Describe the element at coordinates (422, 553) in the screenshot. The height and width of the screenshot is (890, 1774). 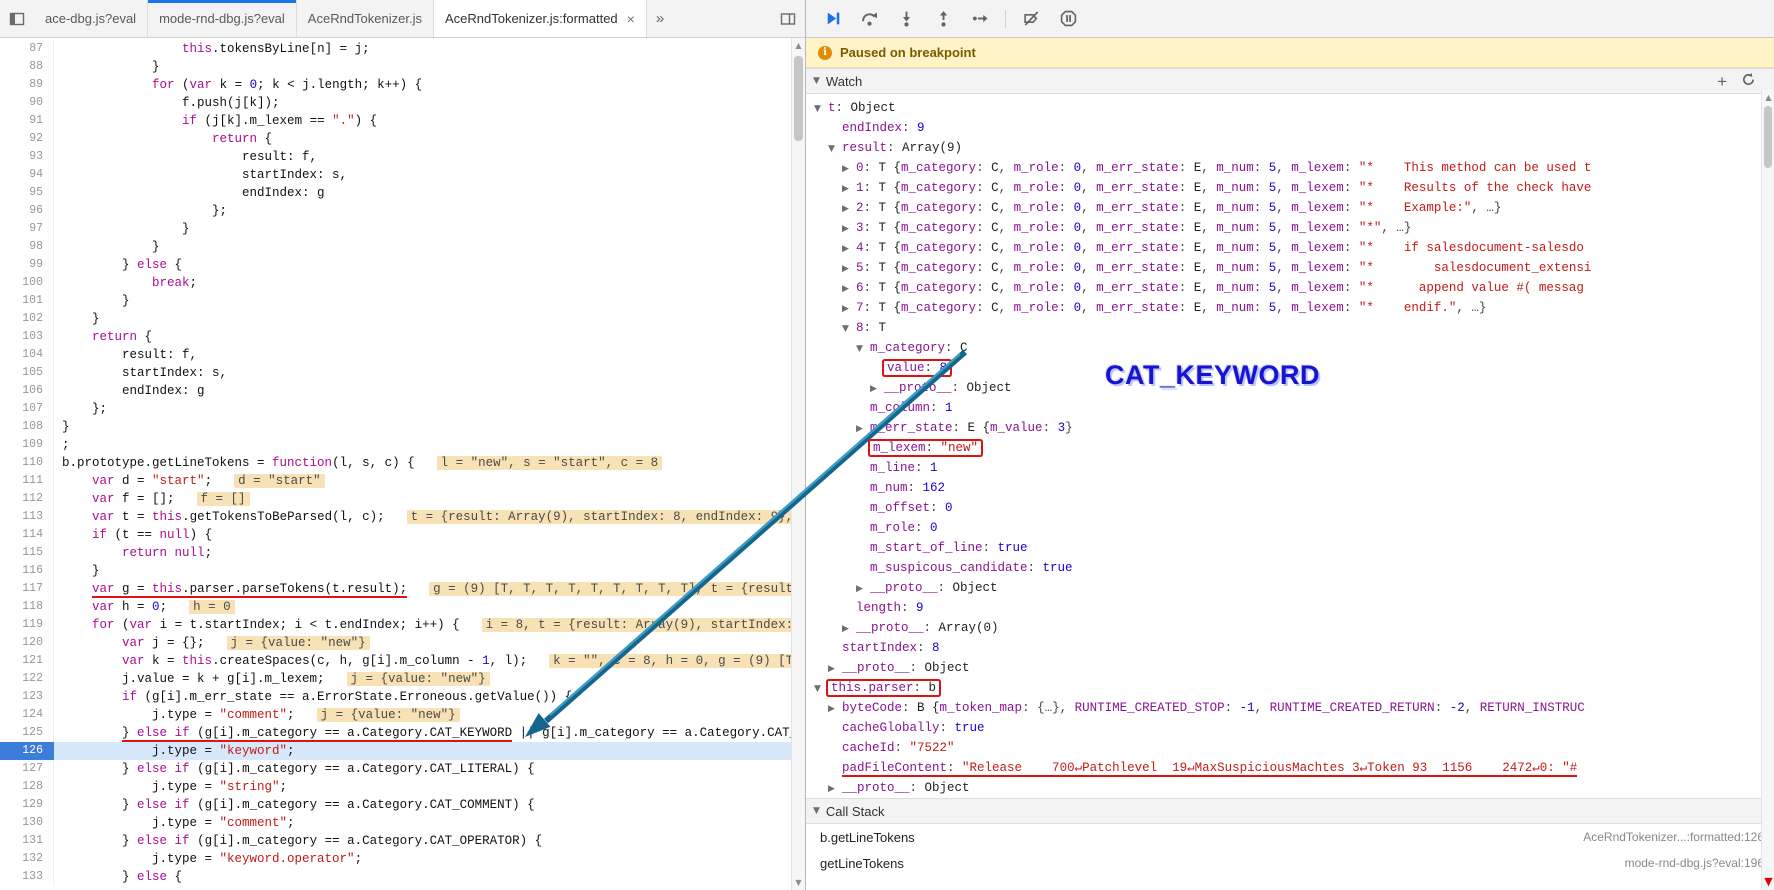
I see `code-text: return null;` at that location.